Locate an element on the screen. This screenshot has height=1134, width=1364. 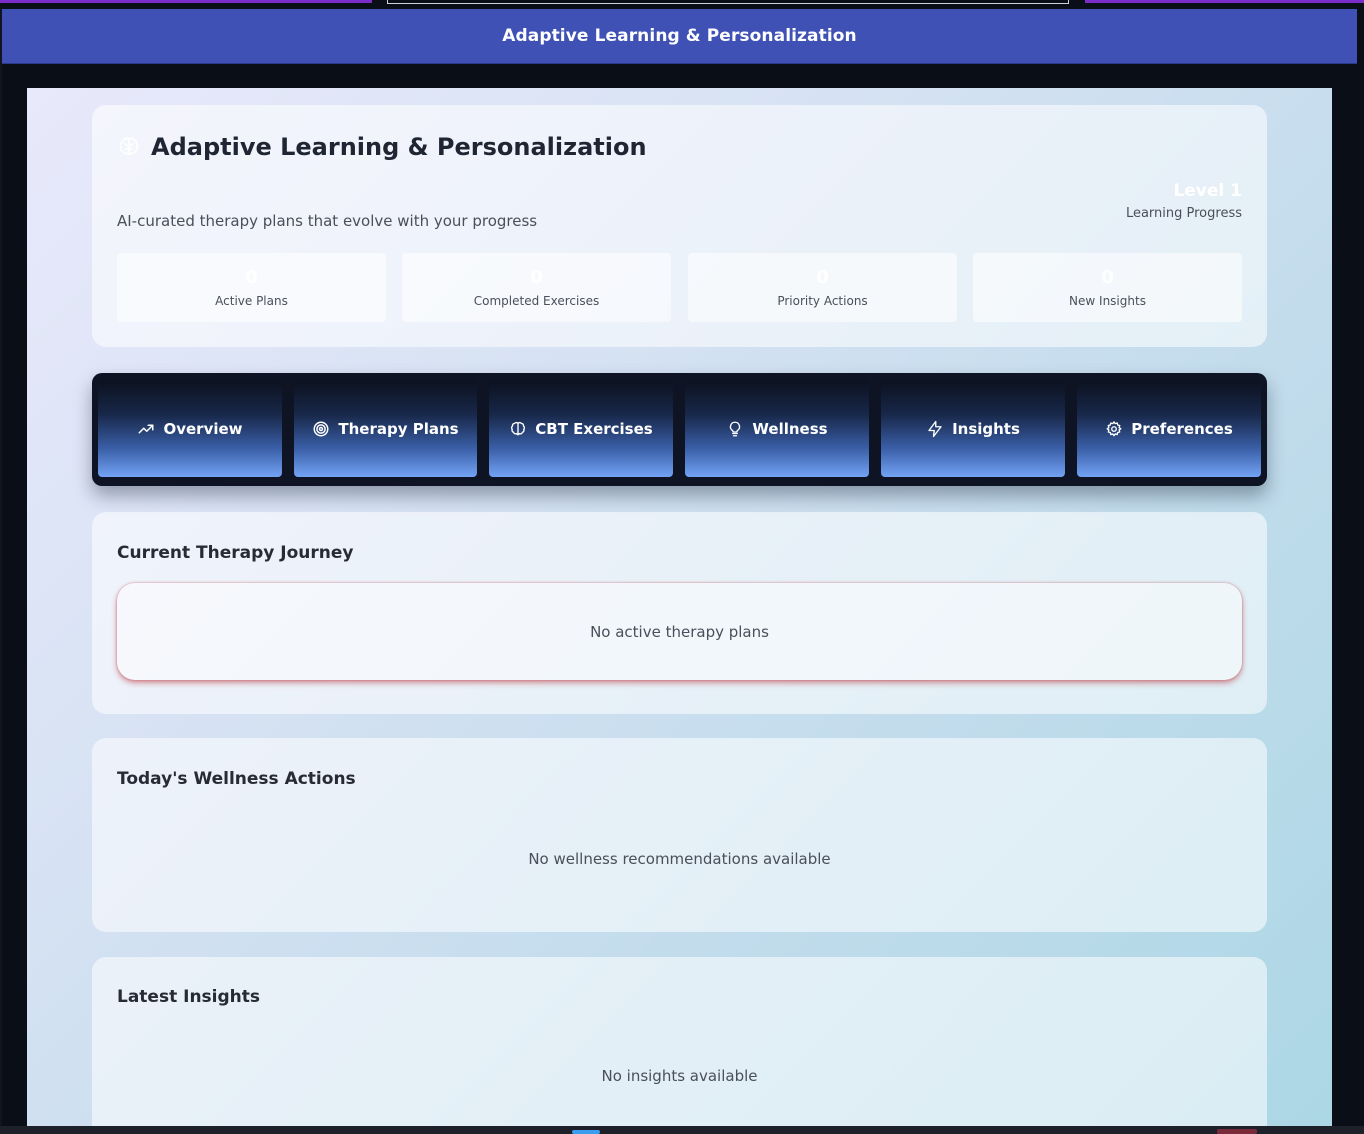
tab-label: Wellness is located at coordinates (790, 429).